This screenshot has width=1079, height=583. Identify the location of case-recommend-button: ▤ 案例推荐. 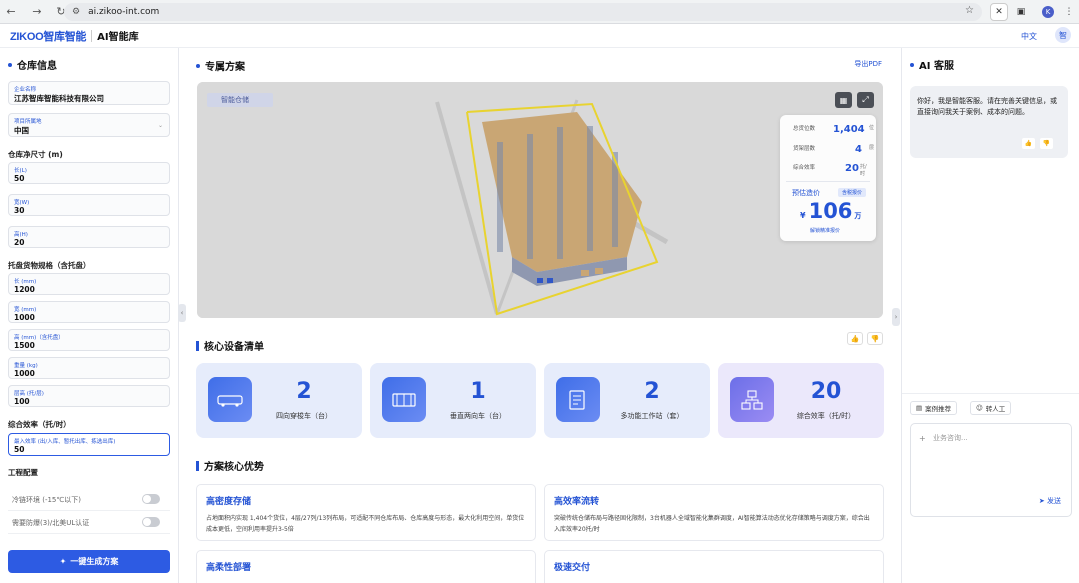
(934, 408).